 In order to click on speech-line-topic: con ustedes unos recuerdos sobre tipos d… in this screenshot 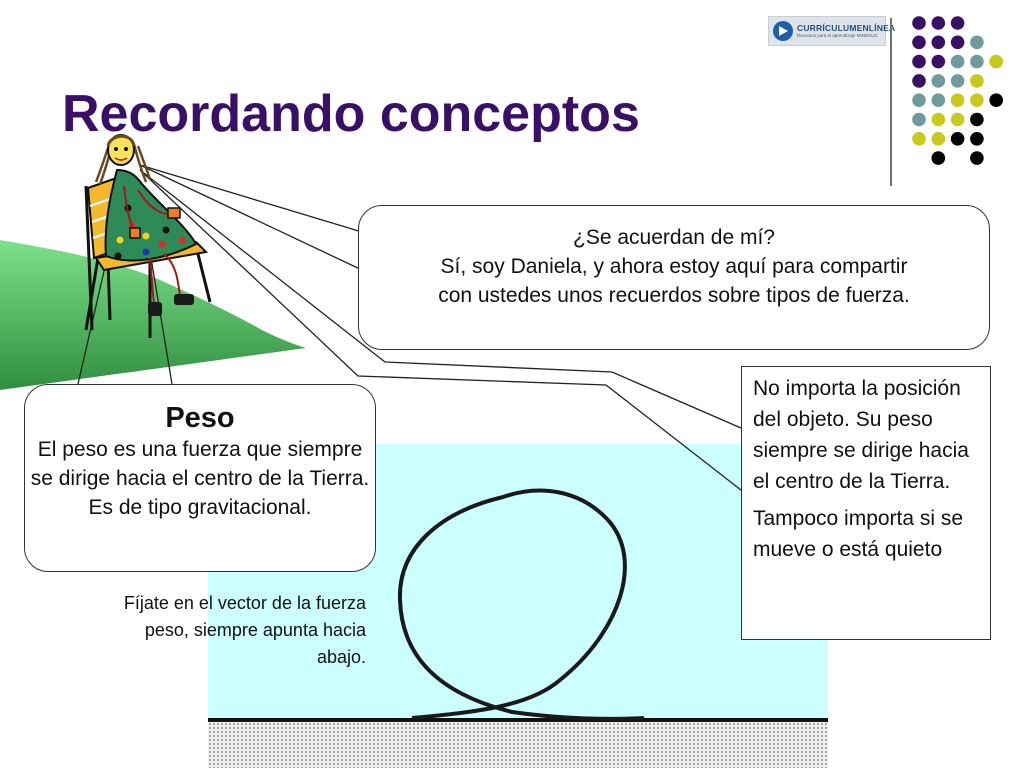, I will do `click(674, 295)`.